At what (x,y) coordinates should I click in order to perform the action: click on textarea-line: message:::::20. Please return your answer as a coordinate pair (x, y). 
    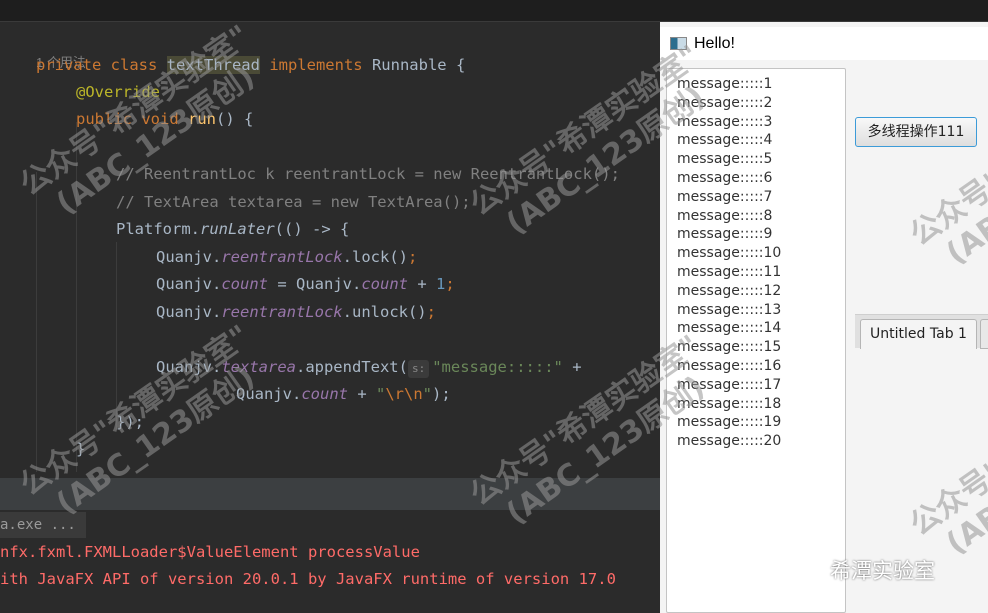
    Looking at the image, I should click on (729, 441).